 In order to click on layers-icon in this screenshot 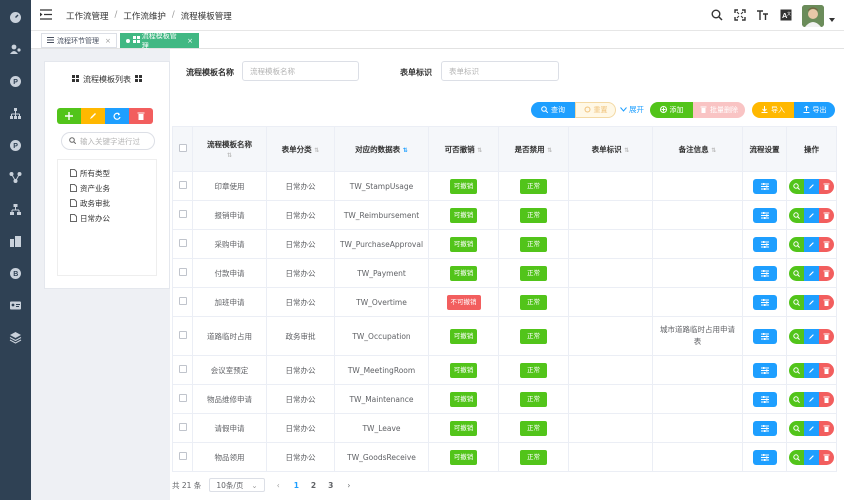, I will do `click(15, 337)`.